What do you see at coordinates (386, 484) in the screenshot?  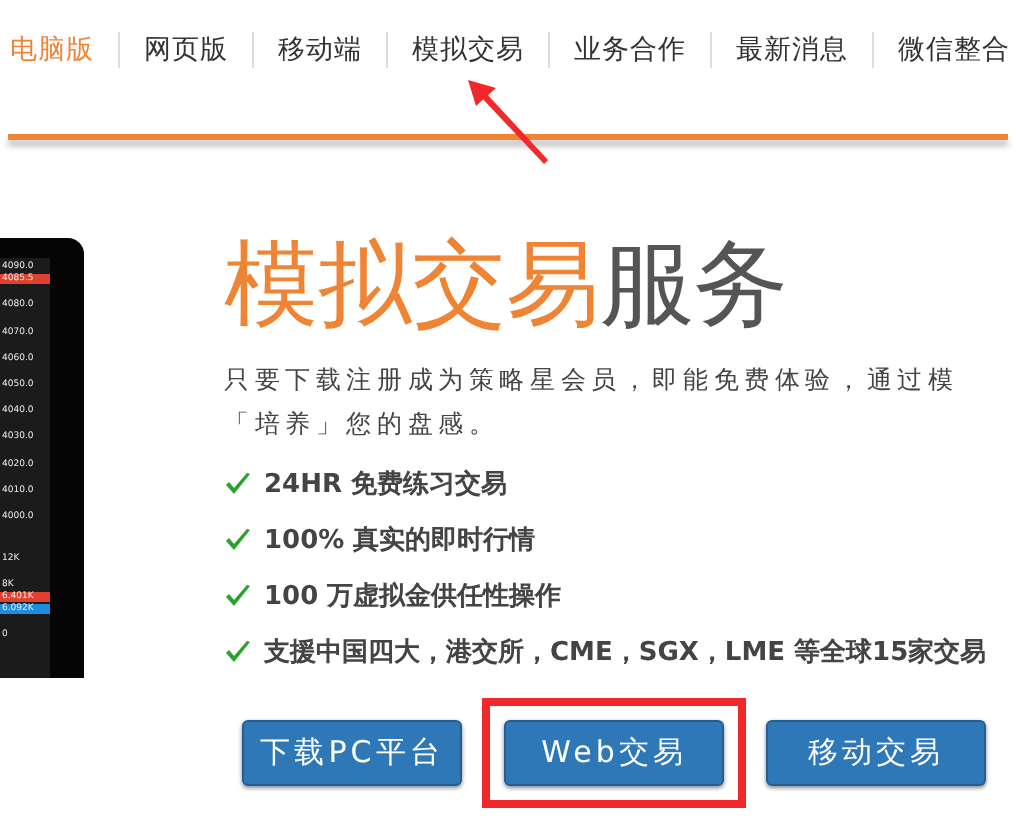 I see `feature-text: 24HR 免费练习交易` at bounding box center [386, 484].